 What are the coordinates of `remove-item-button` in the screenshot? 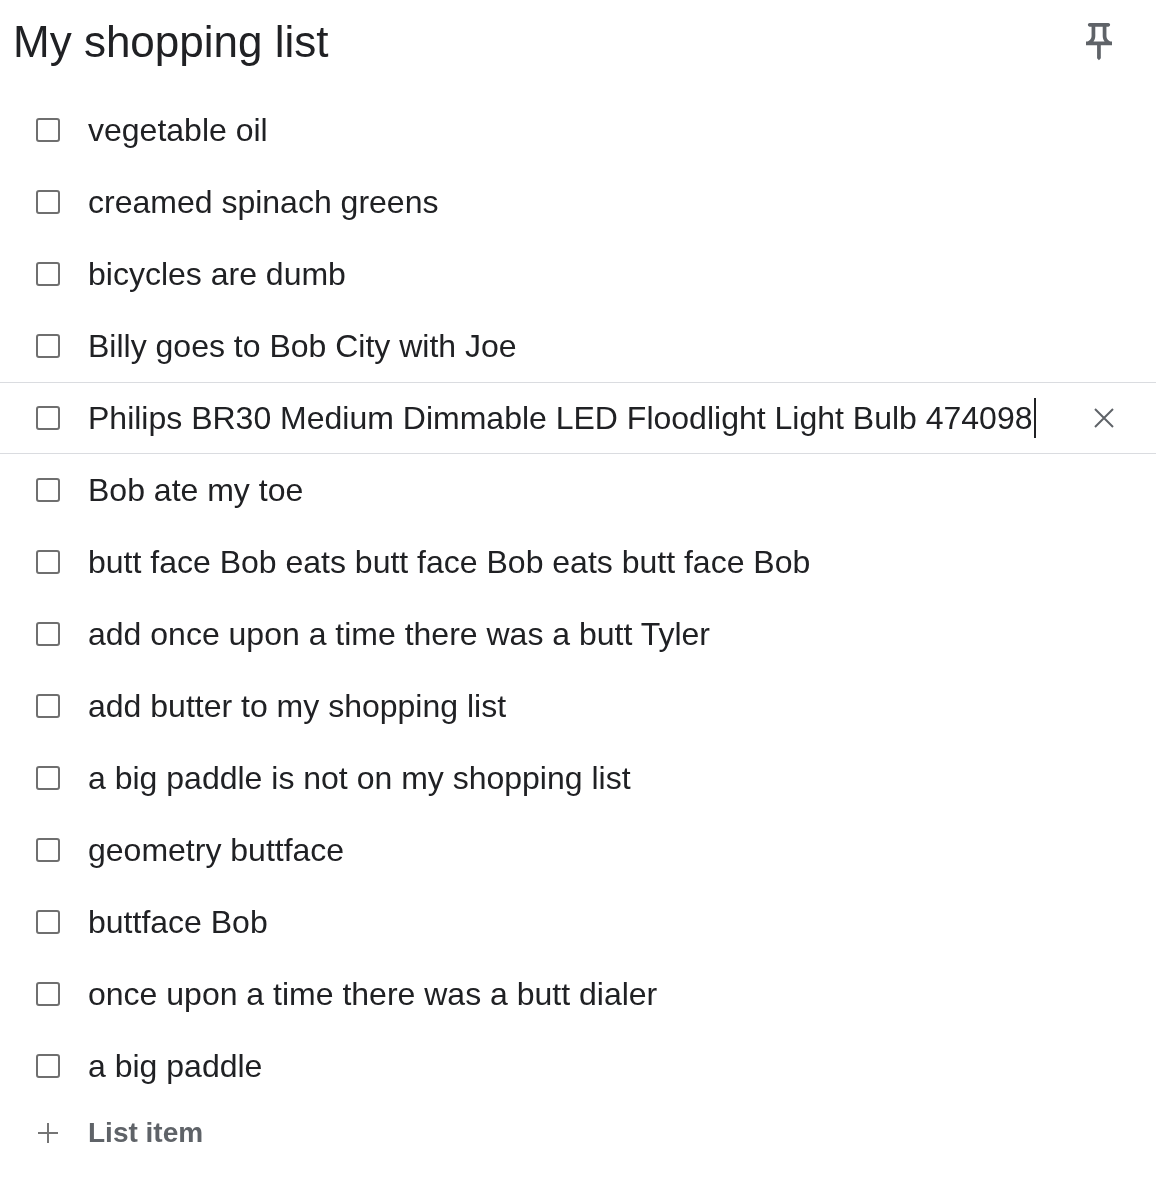 It's located at (1104, 418).